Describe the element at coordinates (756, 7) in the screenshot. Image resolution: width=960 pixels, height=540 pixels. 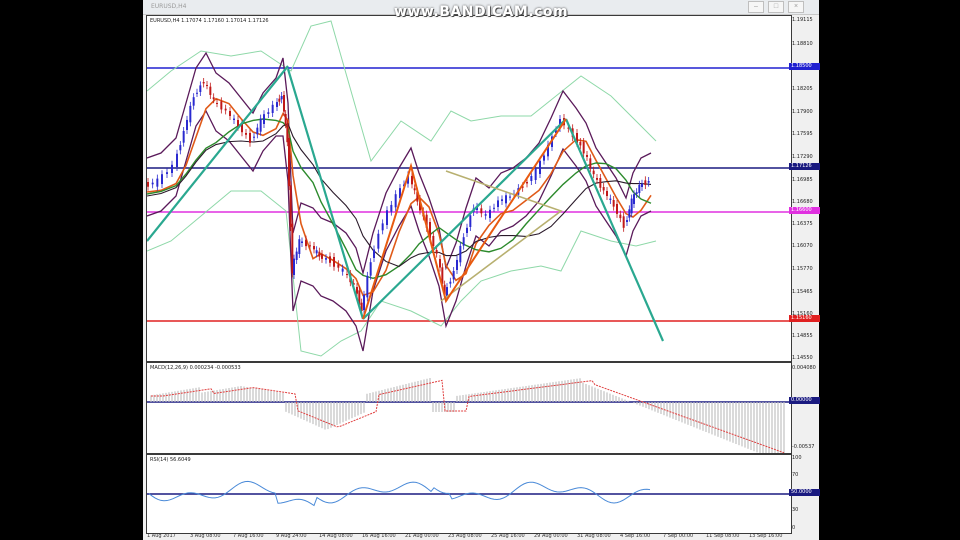
I see `minimize-button: –` at that location.